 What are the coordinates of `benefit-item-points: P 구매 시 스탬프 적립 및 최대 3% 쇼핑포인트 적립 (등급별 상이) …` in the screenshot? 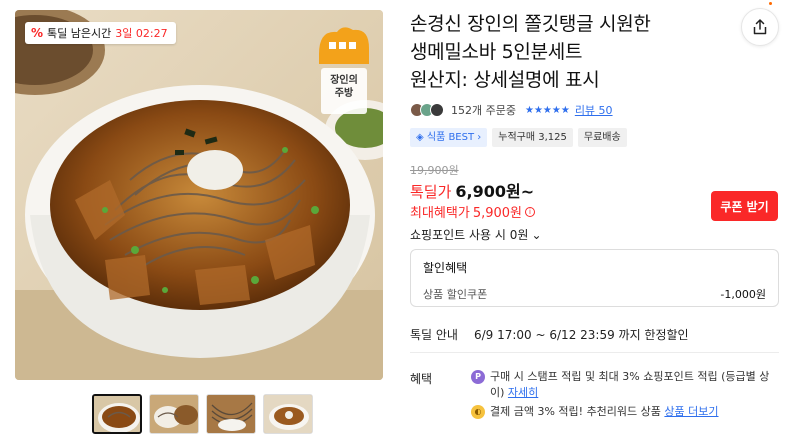 It's located at (626, 385).